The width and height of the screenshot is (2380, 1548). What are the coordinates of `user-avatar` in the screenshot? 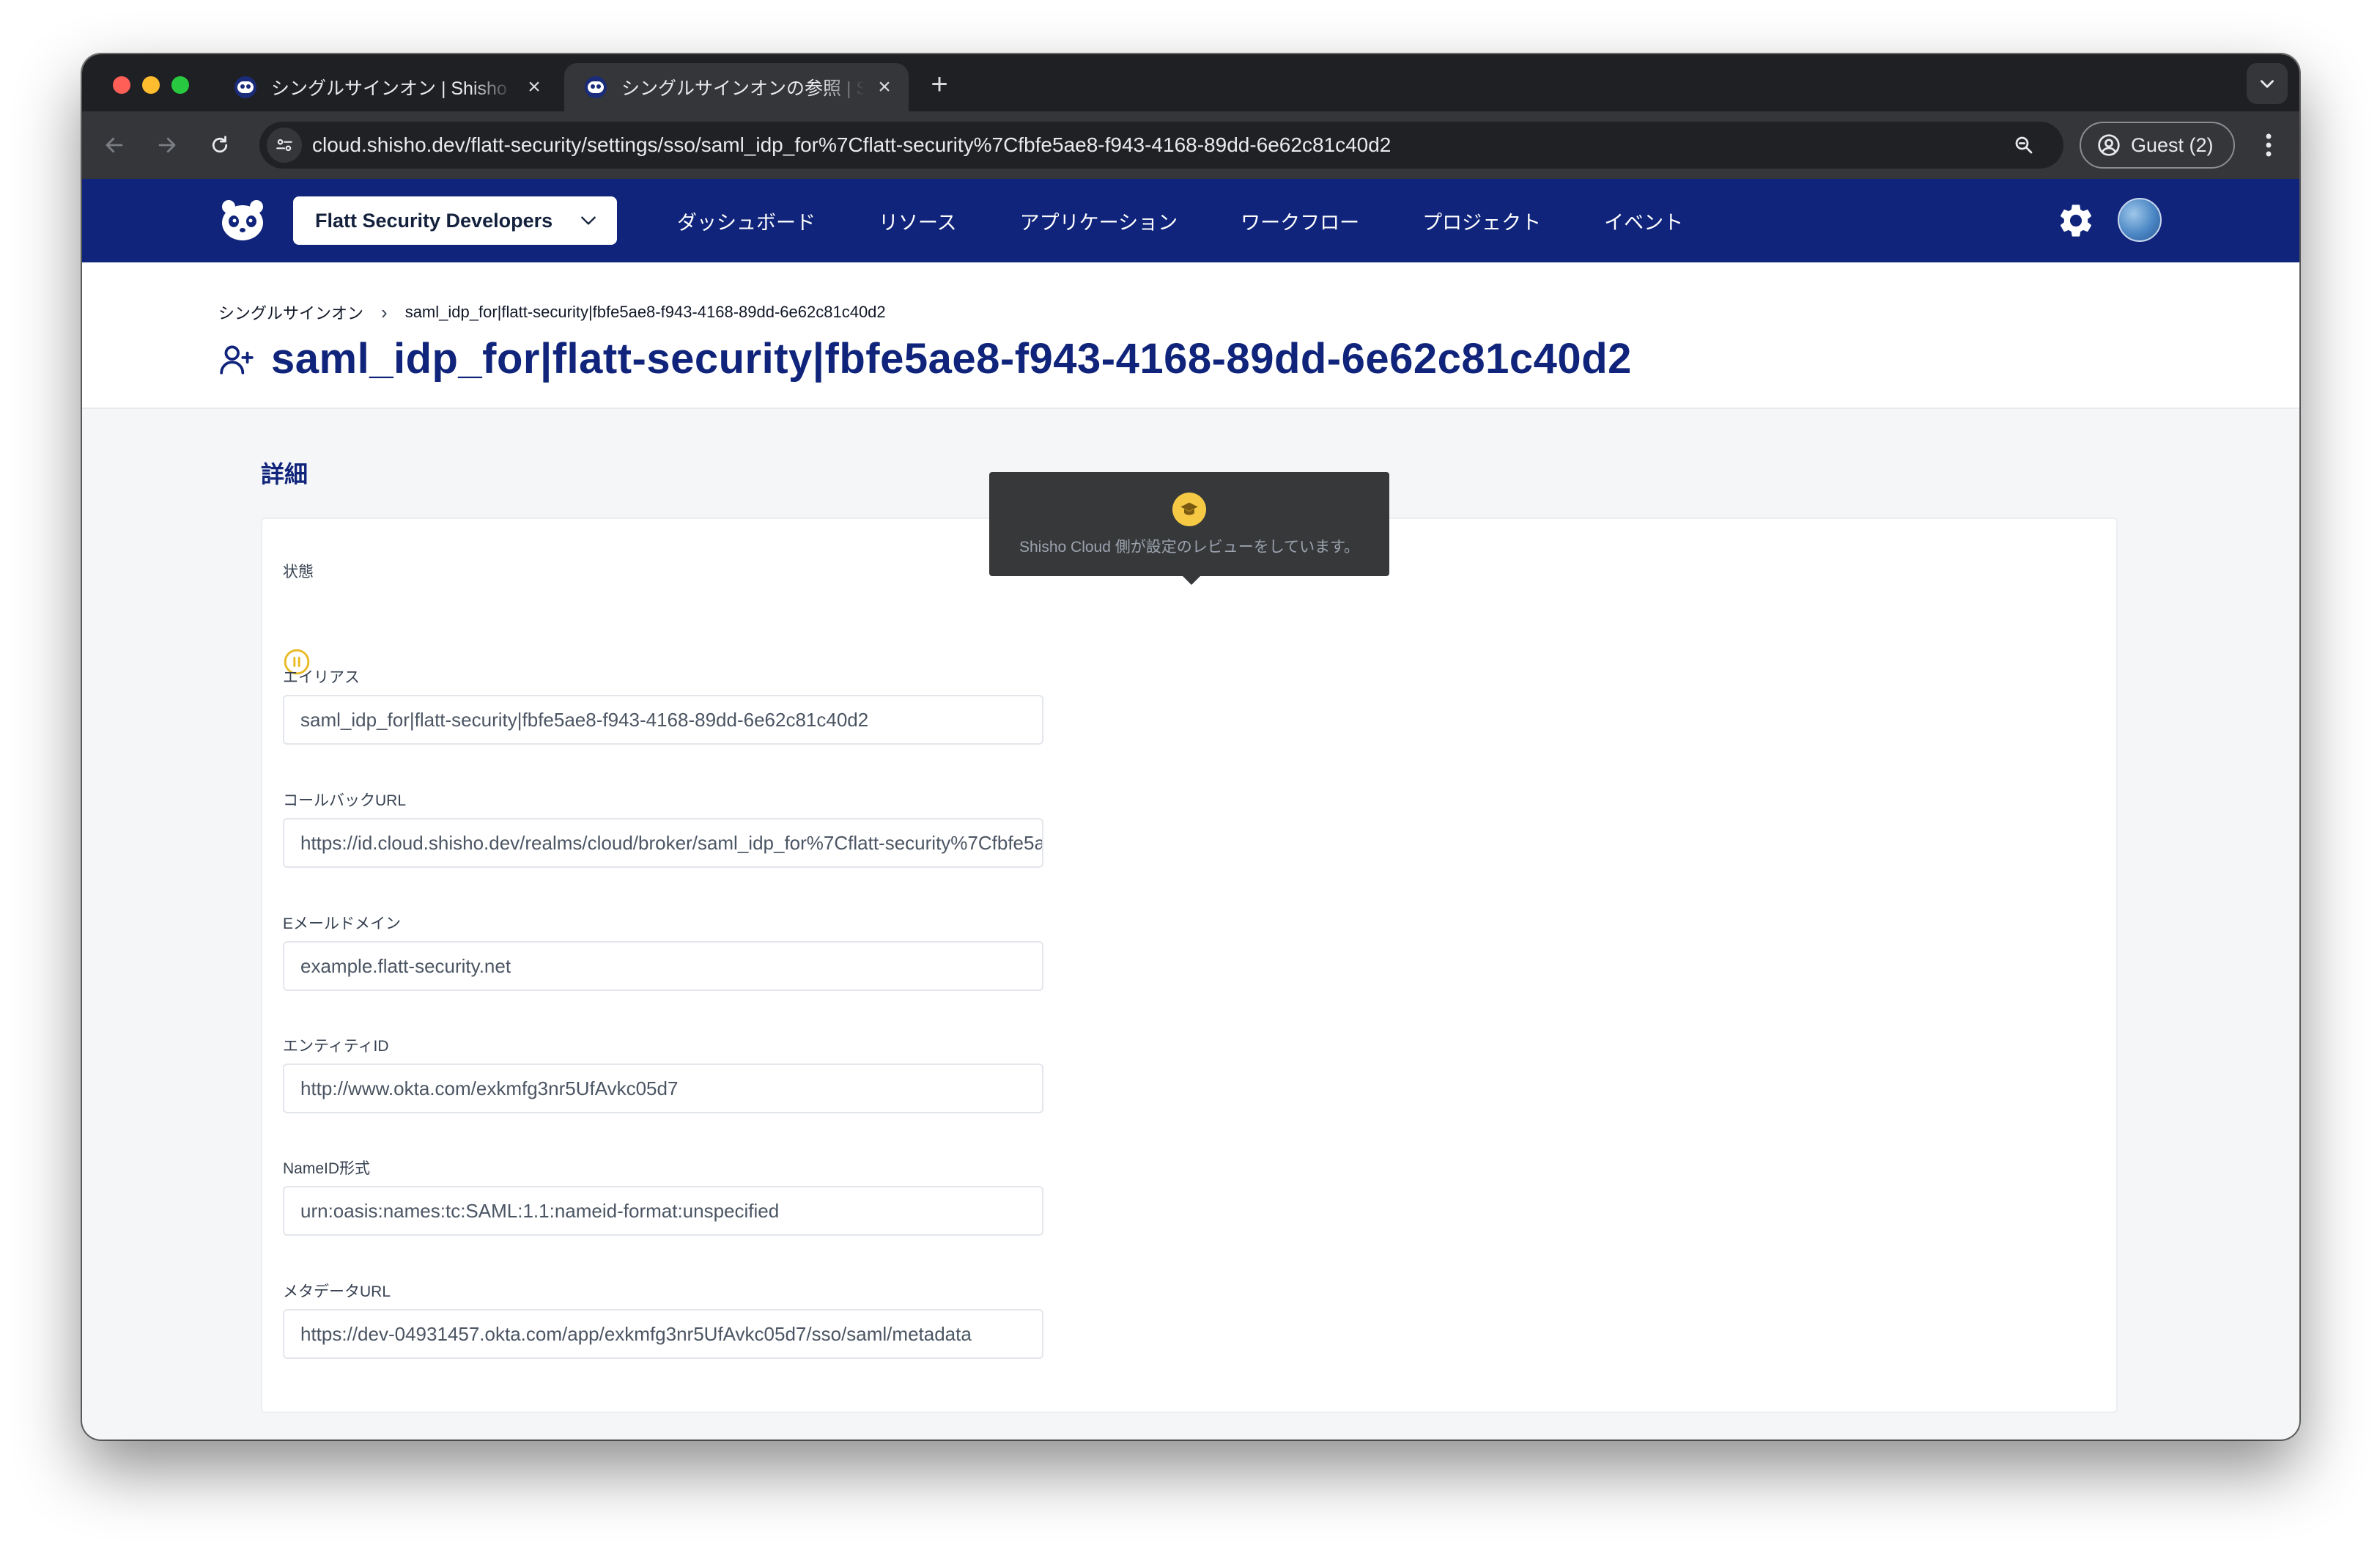 It's located at (2140, 220).